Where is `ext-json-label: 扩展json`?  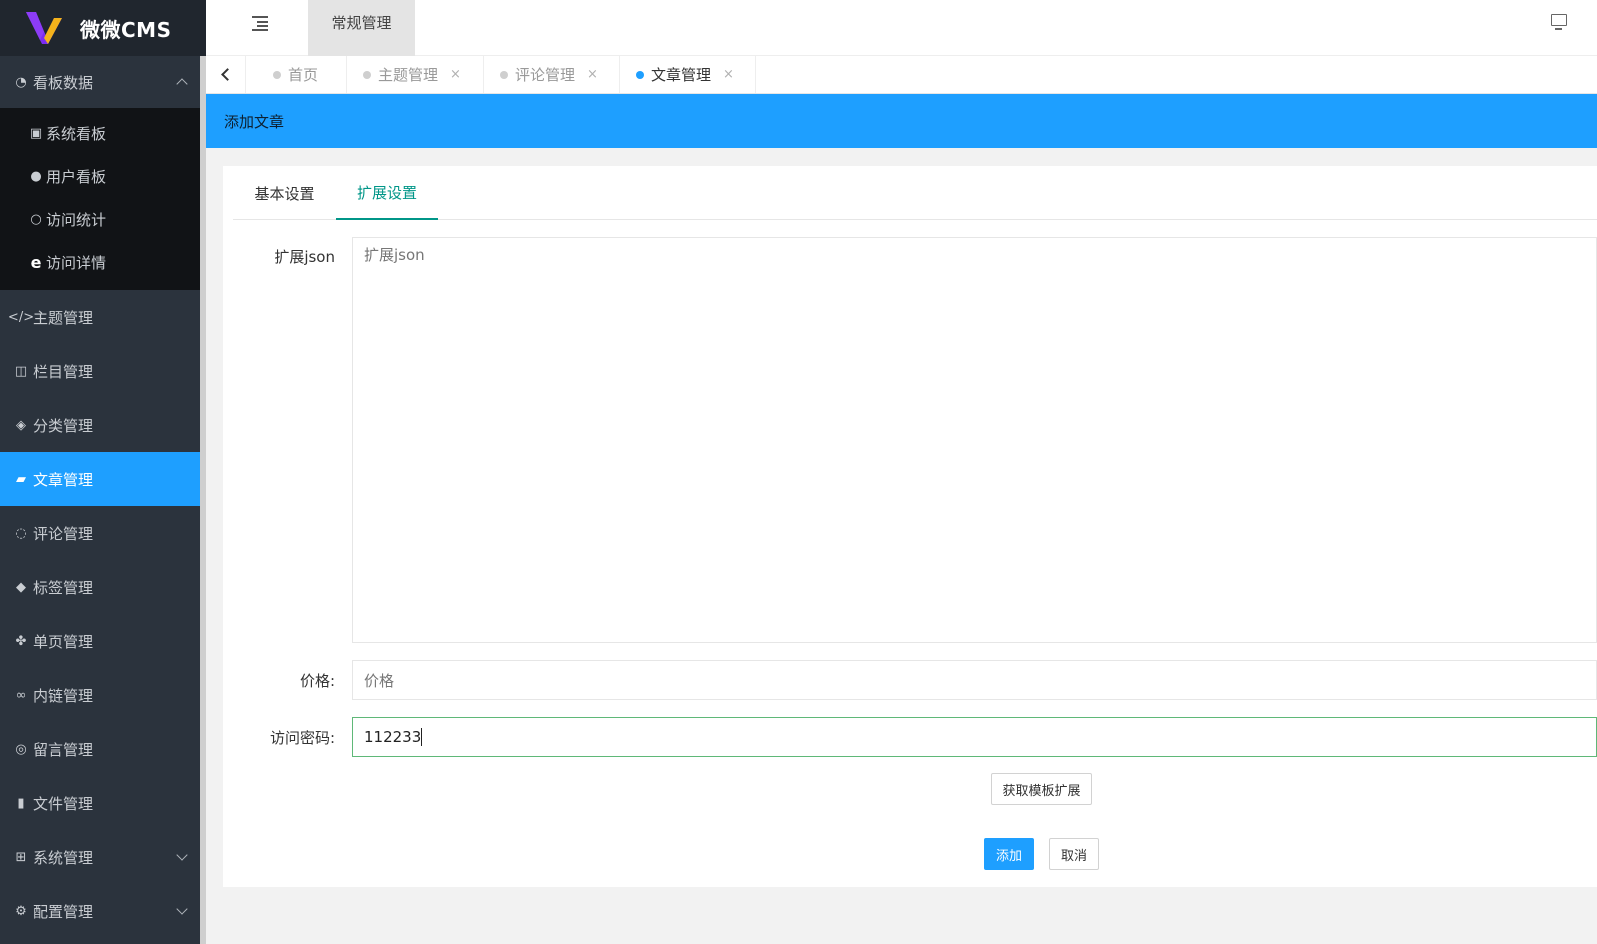 ext-json-label: 扩展json is located at coordinates (304, 257).